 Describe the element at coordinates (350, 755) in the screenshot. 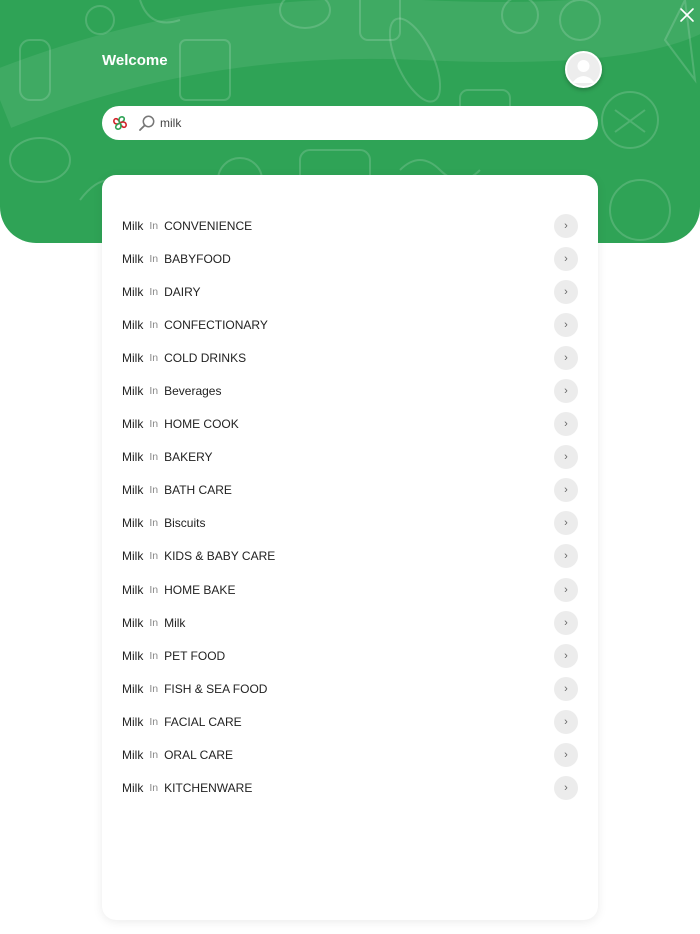

I see `suggestion-item: Milk In ORAL CARE ›` at that location.